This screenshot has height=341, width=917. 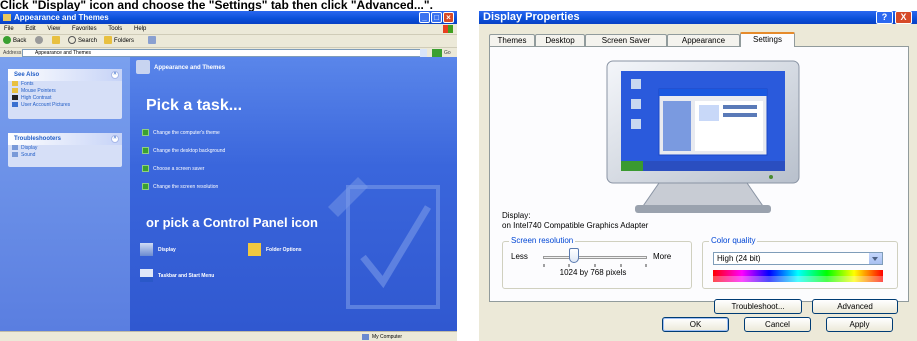 What do you see at coordinates (595, 257) in the screenshot?
I see `resolution-slider-track` at bounding box center [595, 257].